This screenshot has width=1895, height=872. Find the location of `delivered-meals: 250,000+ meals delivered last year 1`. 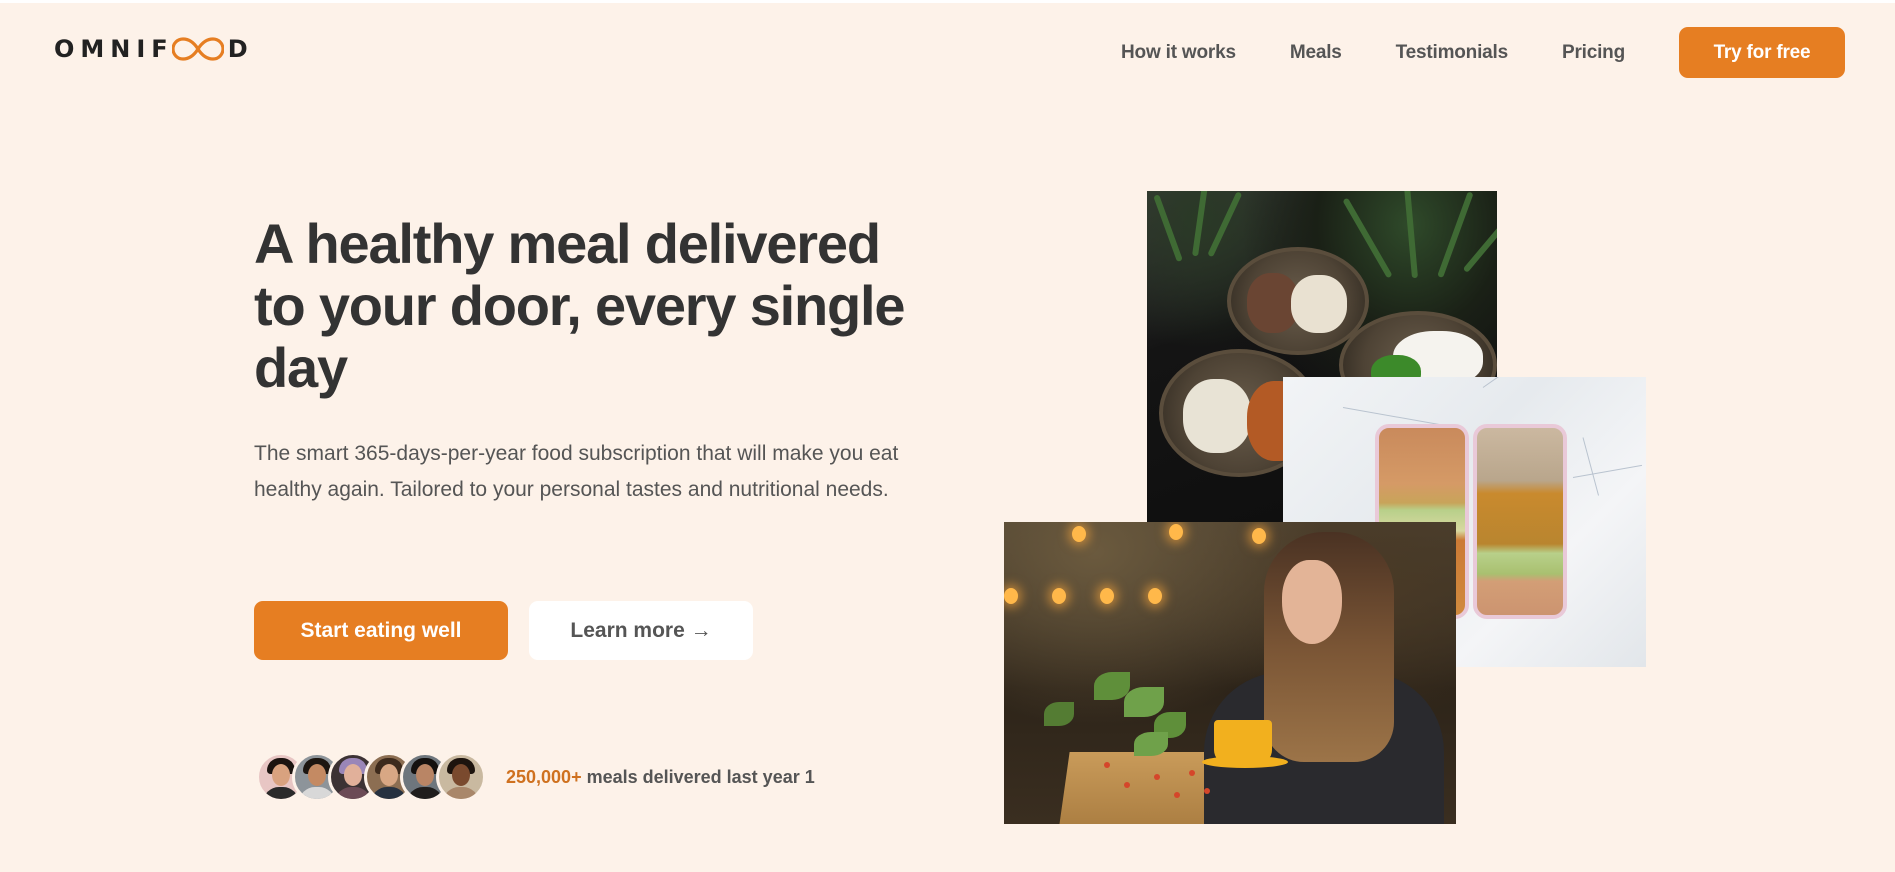

delivered-meals: 250,000+ meals delivered last year 1 is located at coordinates (535, 777).